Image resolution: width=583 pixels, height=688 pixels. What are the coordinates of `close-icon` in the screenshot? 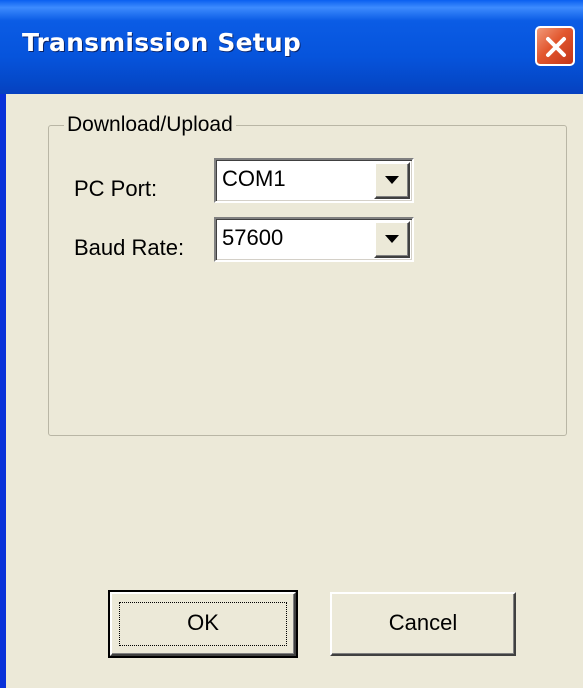 It's located at (556, 47).